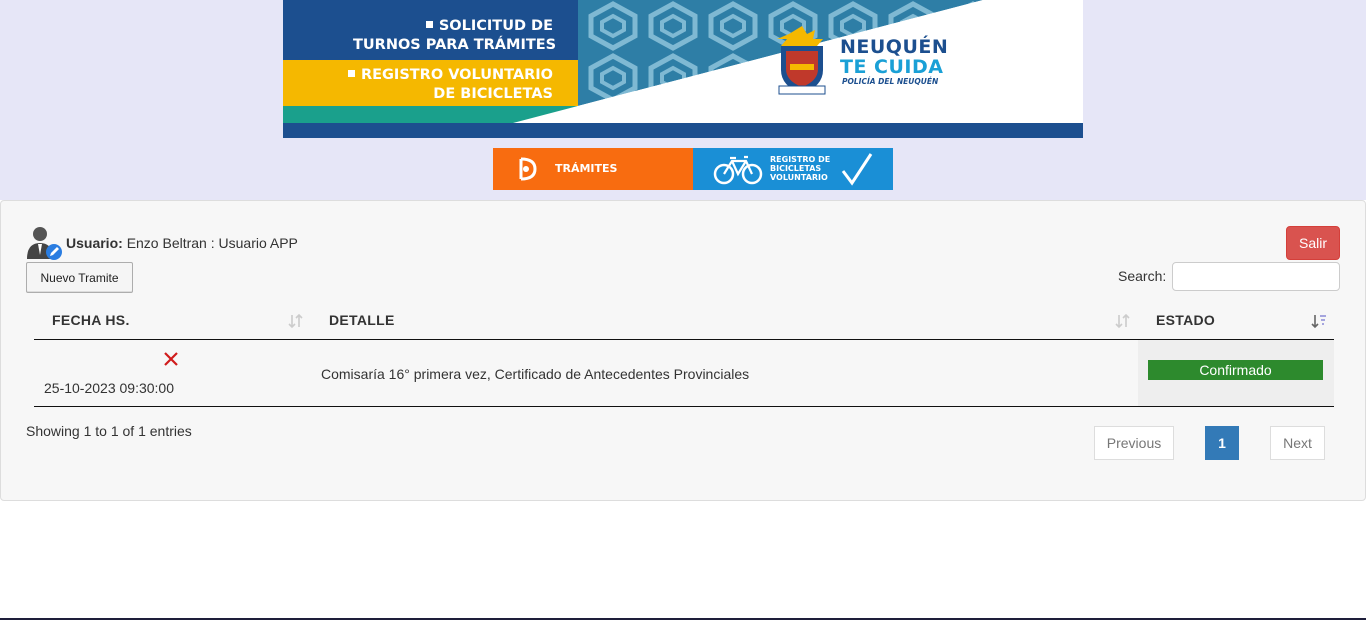 This screenshot has height=620, width=1366. Describe the element at coordinates (362, 320) in the screenshot. I see `column-header-detalle-label: DETALLE` at that location.